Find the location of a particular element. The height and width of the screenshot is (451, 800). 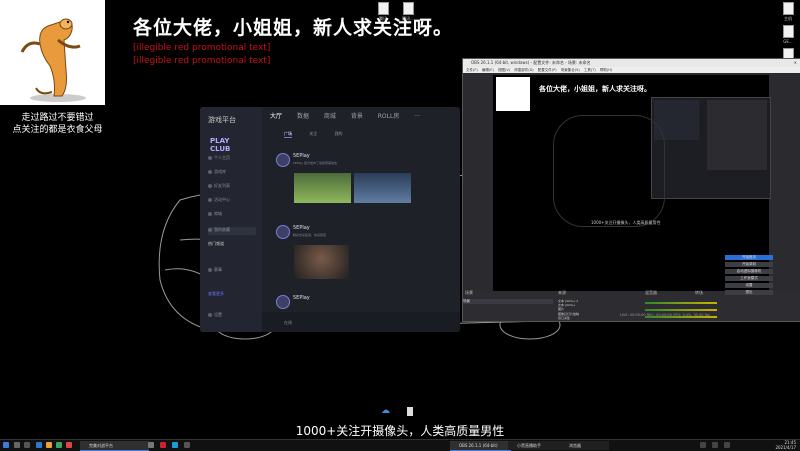

feed-post: 5EPlay 精彩击杀集锦，快来围观 is located at coordinates (366, 253).